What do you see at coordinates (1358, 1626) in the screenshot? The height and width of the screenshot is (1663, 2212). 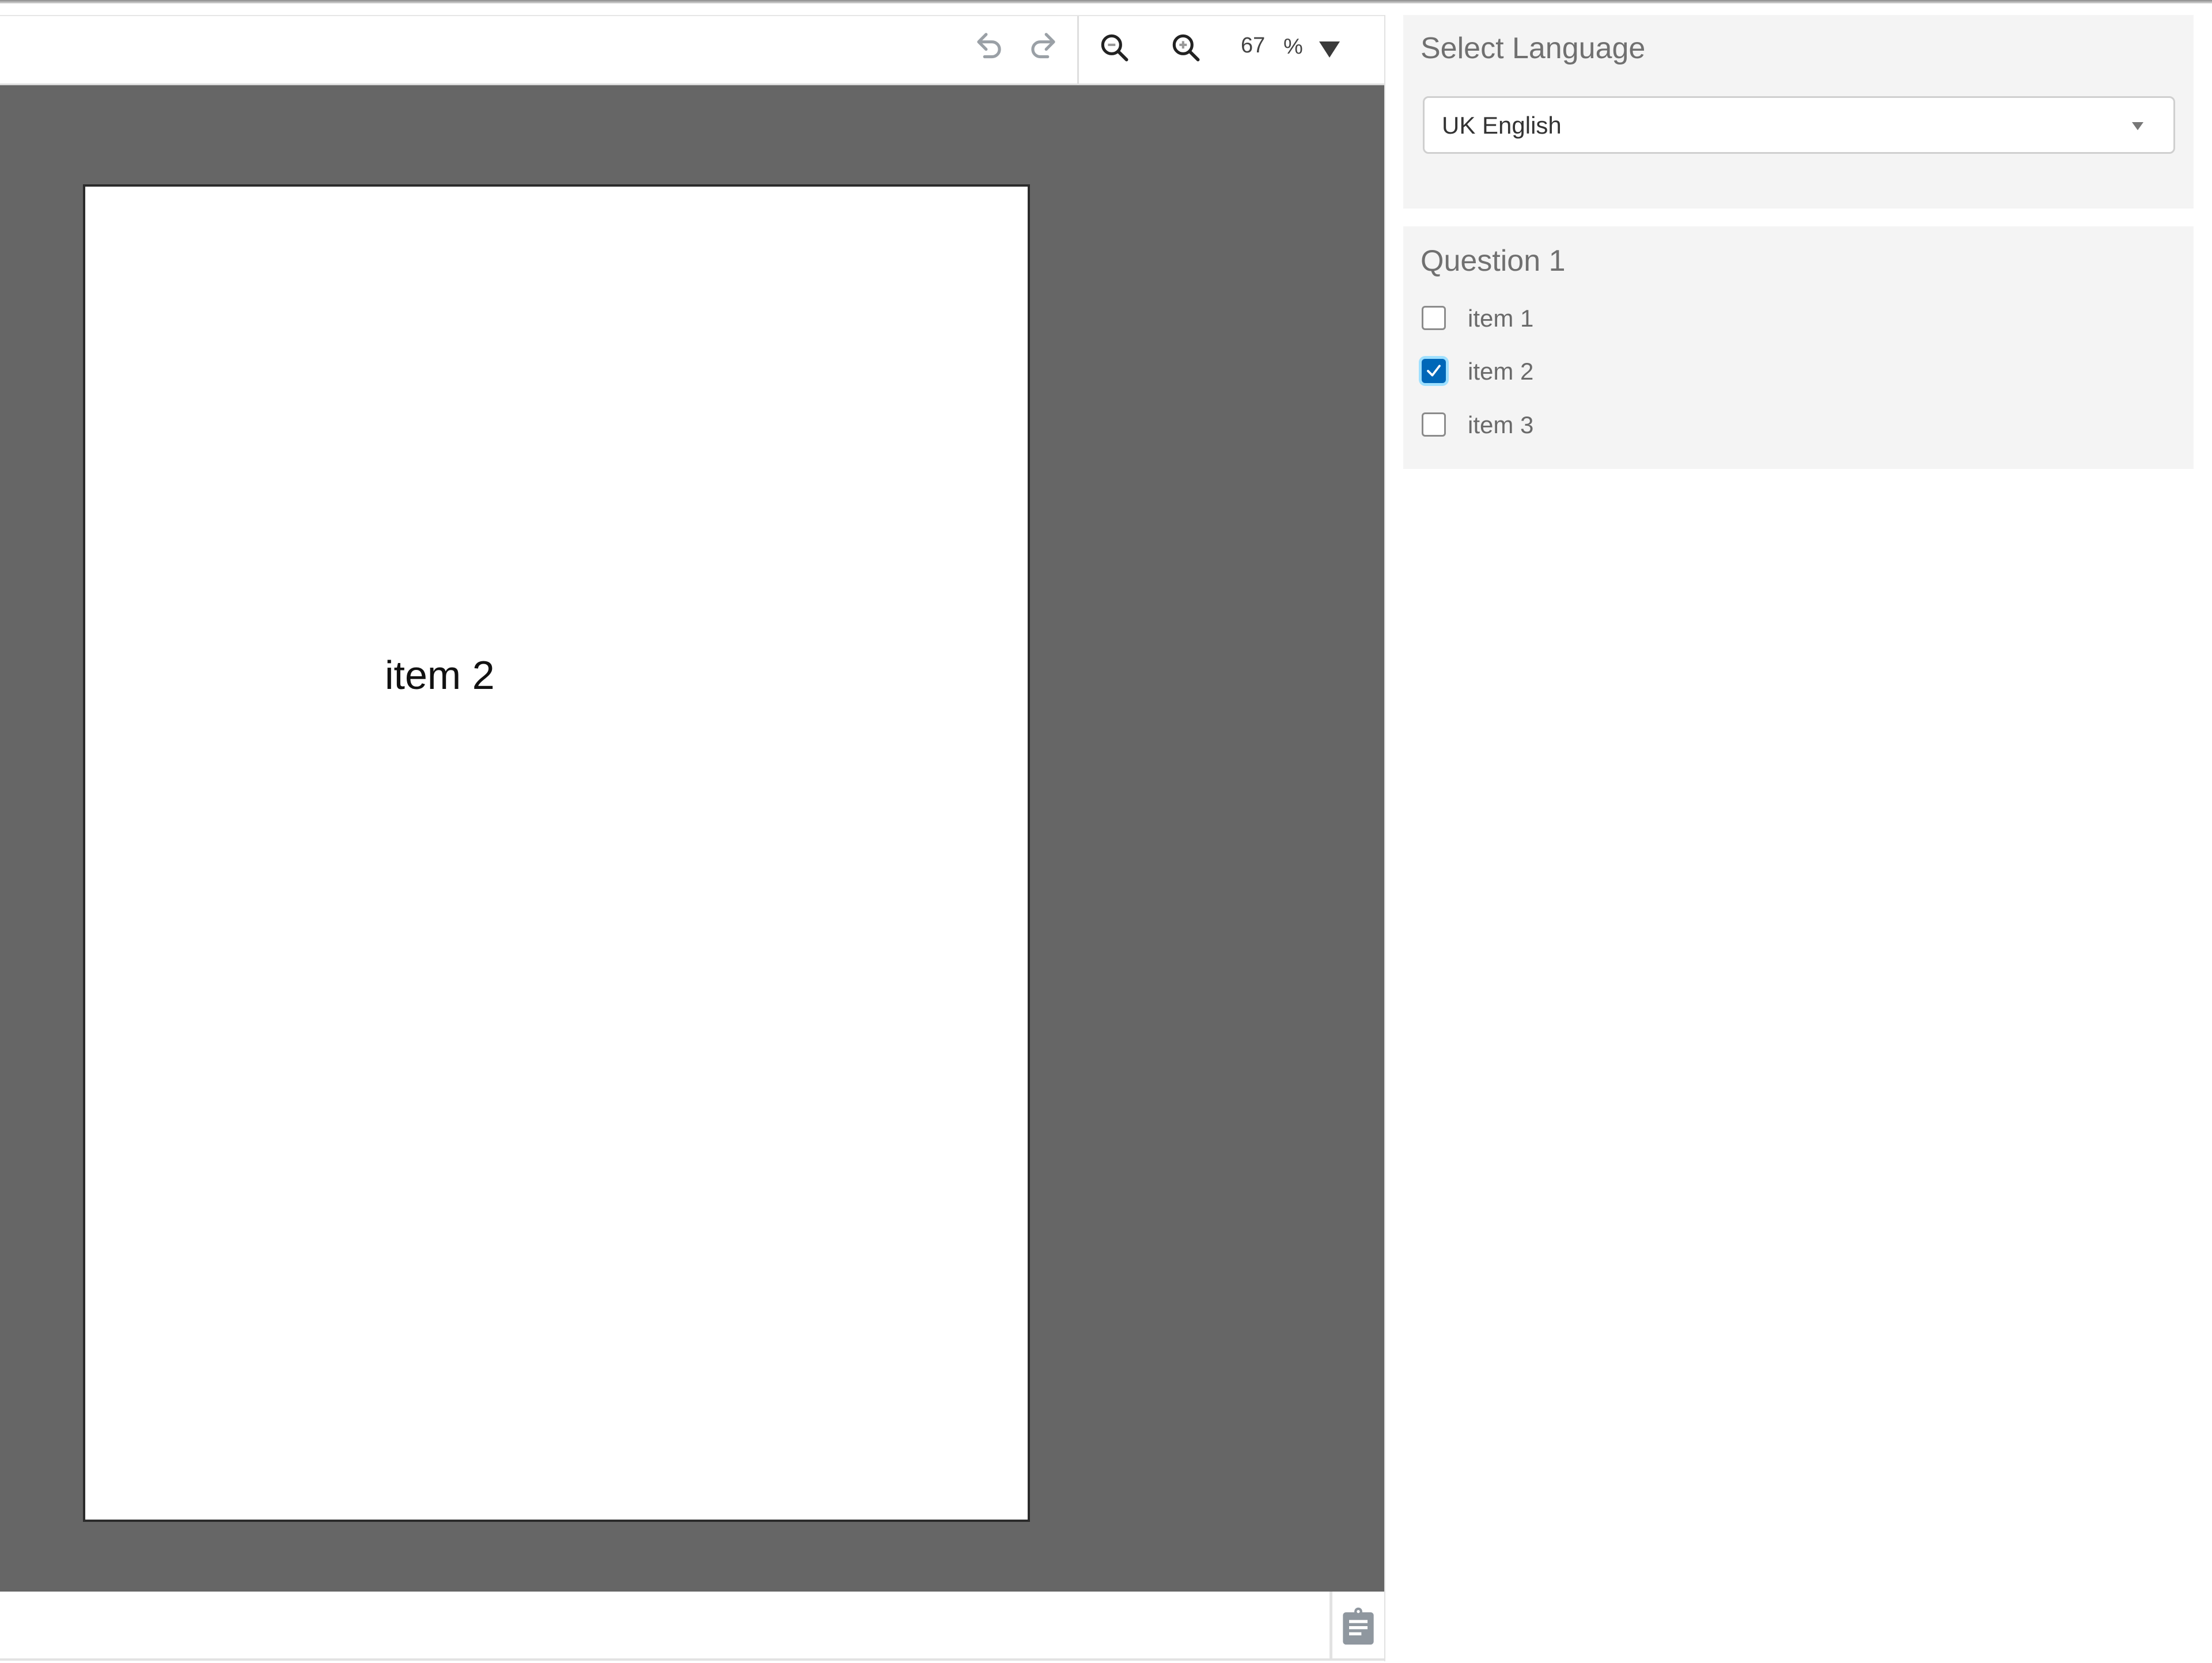 I see `clipboard-icon` at bounding box center [1358, 1626].